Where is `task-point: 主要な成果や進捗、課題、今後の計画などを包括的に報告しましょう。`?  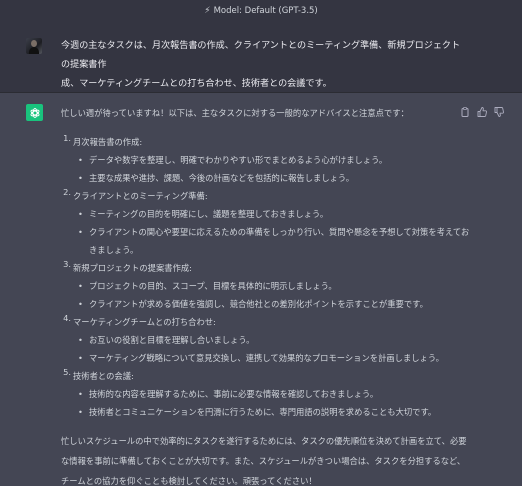
task-point: 主要な成果や進捗、課題、今後の計画などを包括的に報告しましょう。 is located at coordinates (272, 178).